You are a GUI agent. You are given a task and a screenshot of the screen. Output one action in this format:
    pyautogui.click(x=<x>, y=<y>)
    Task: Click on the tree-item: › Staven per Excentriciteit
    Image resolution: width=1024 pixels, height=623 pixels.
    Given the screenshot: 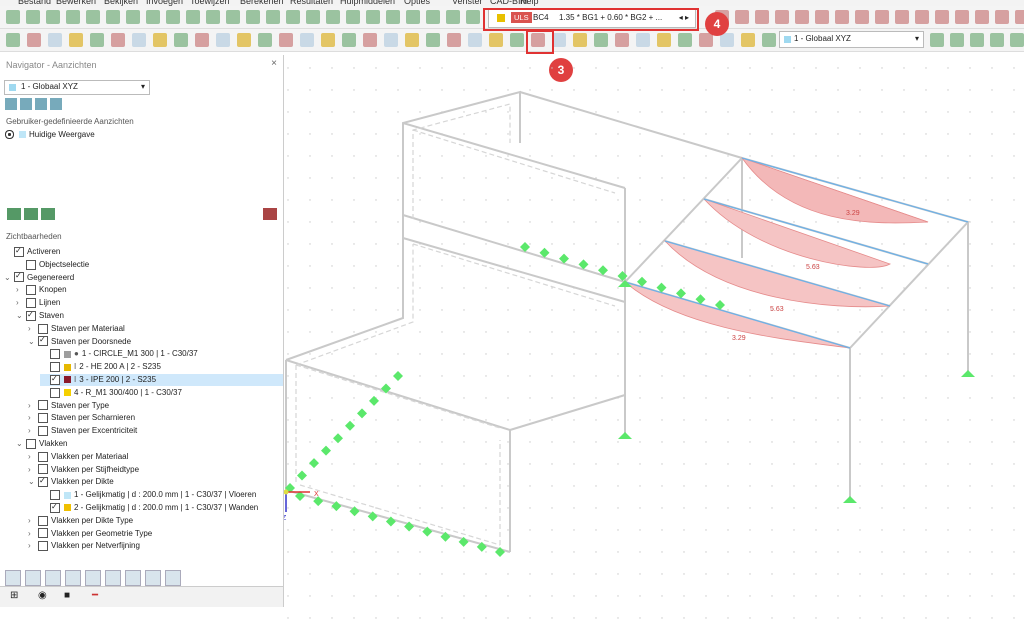 What is the action you would take?
    pyautogui.click(x=82, y=431)
    